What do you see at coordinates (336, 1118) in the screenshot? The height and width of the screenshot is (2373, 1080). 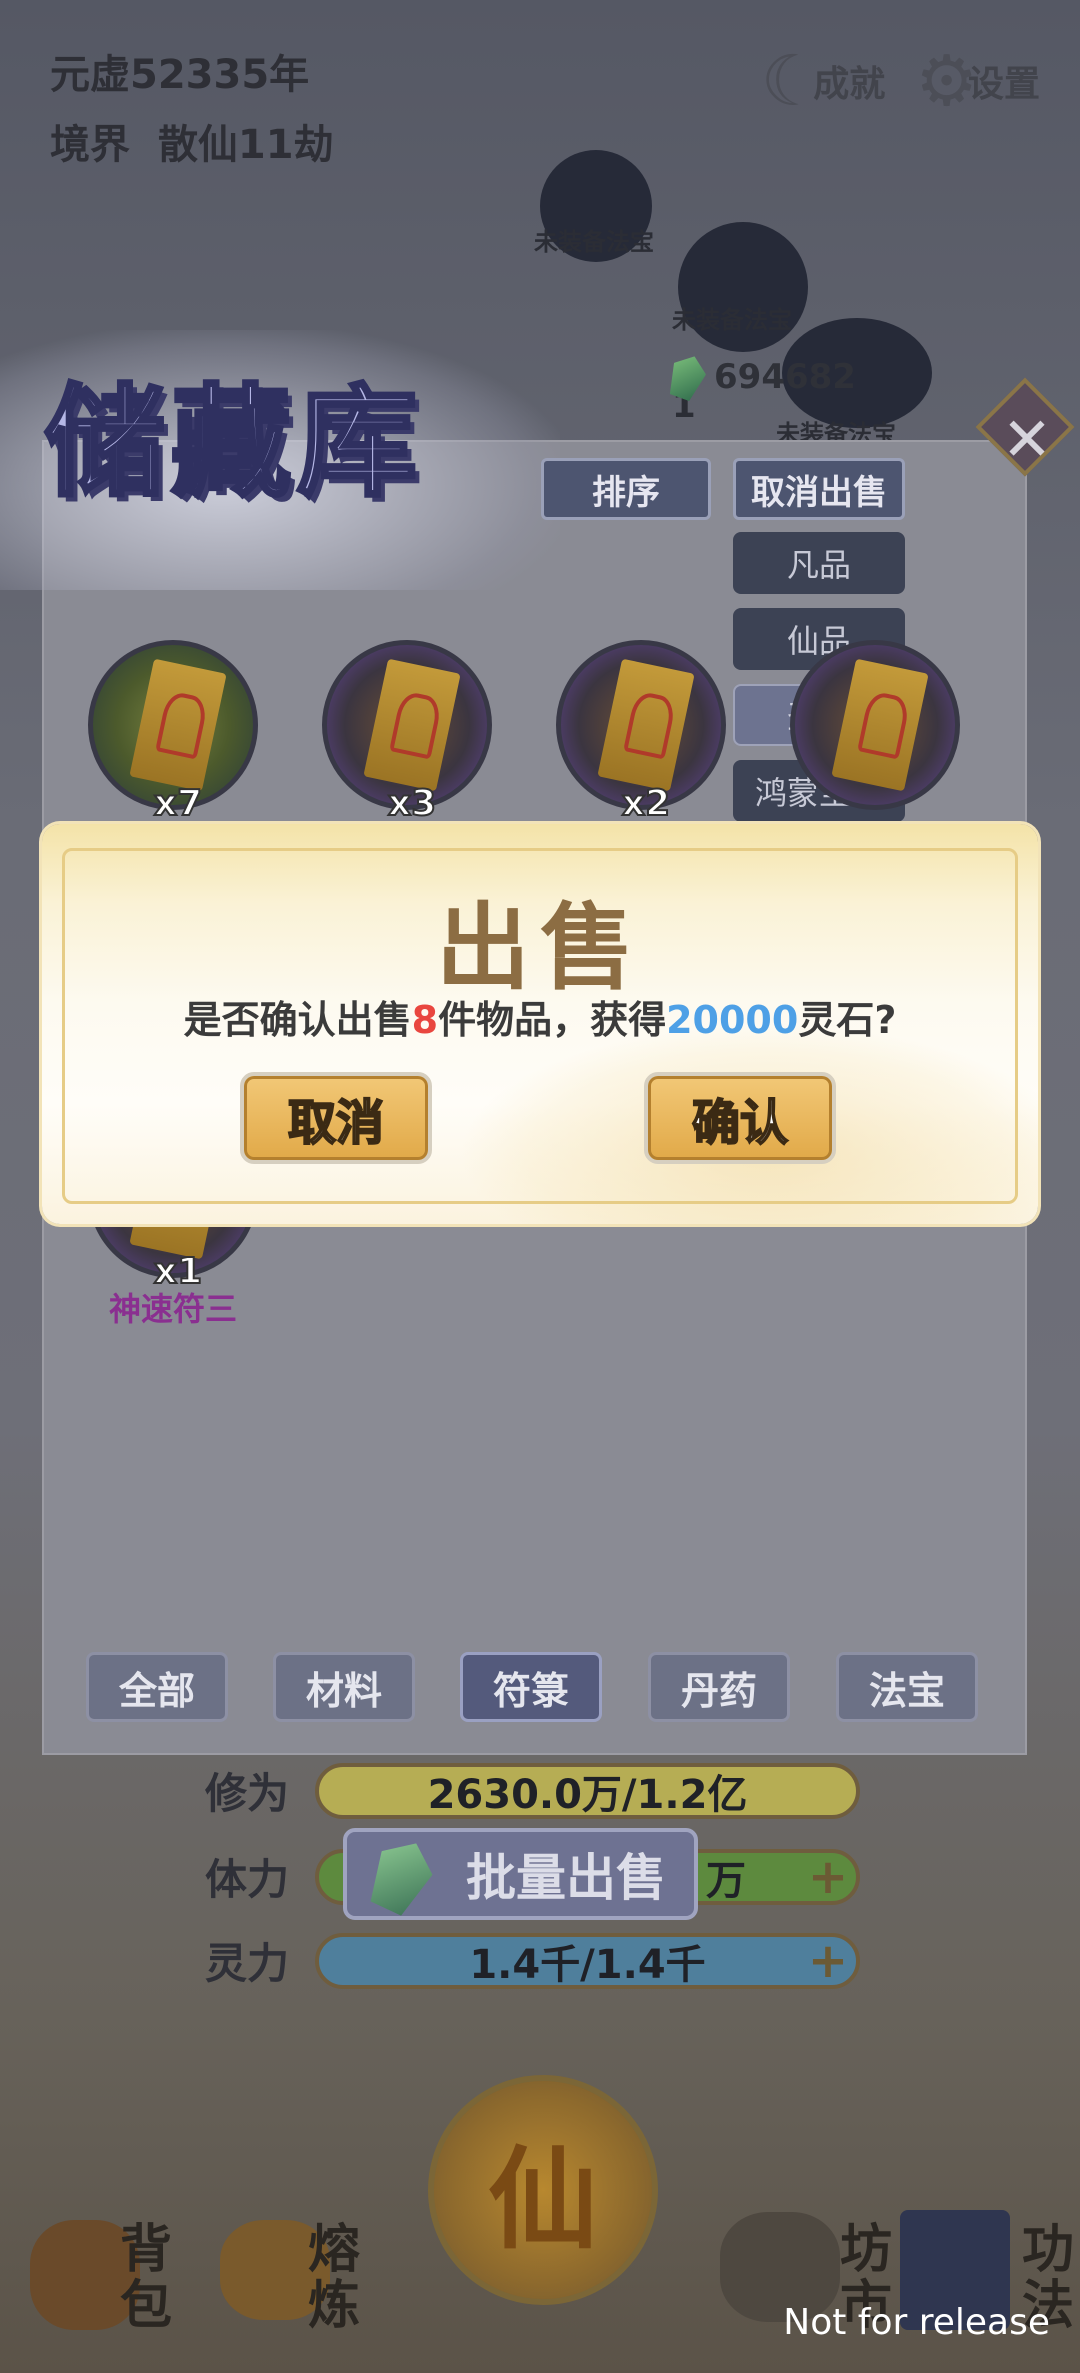 I see `cancel-button: 取消` at bounding box center [336, 1118].